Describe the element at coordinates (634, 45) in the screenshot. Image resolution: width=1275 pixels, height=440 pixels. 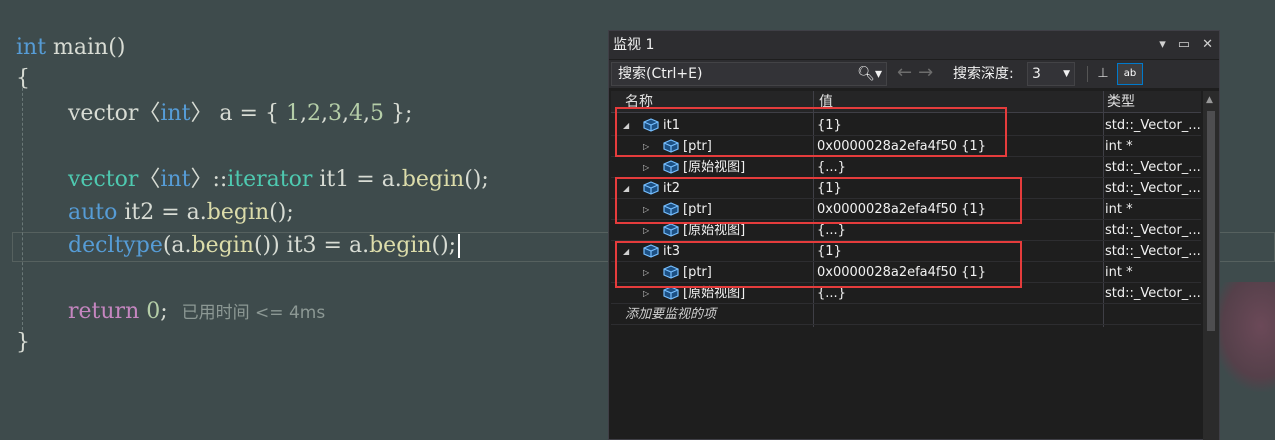
I see `watch-window-title: 监视 1` at that location.